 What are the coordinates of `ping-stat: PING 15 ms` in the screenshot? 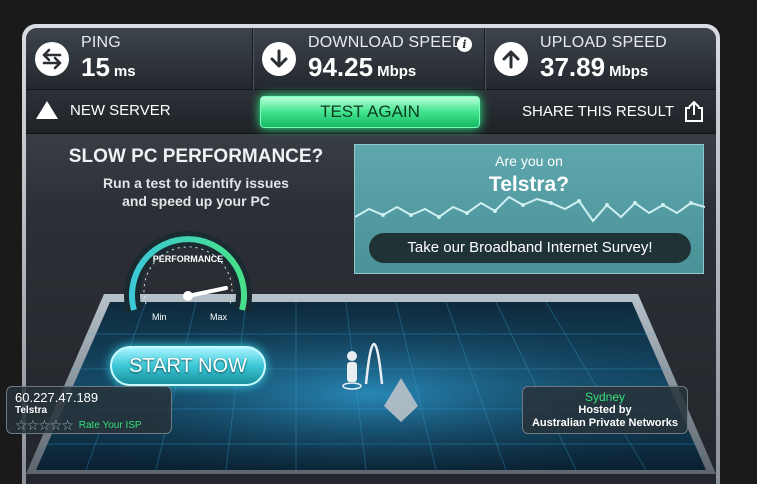 It's located at (139, 59).